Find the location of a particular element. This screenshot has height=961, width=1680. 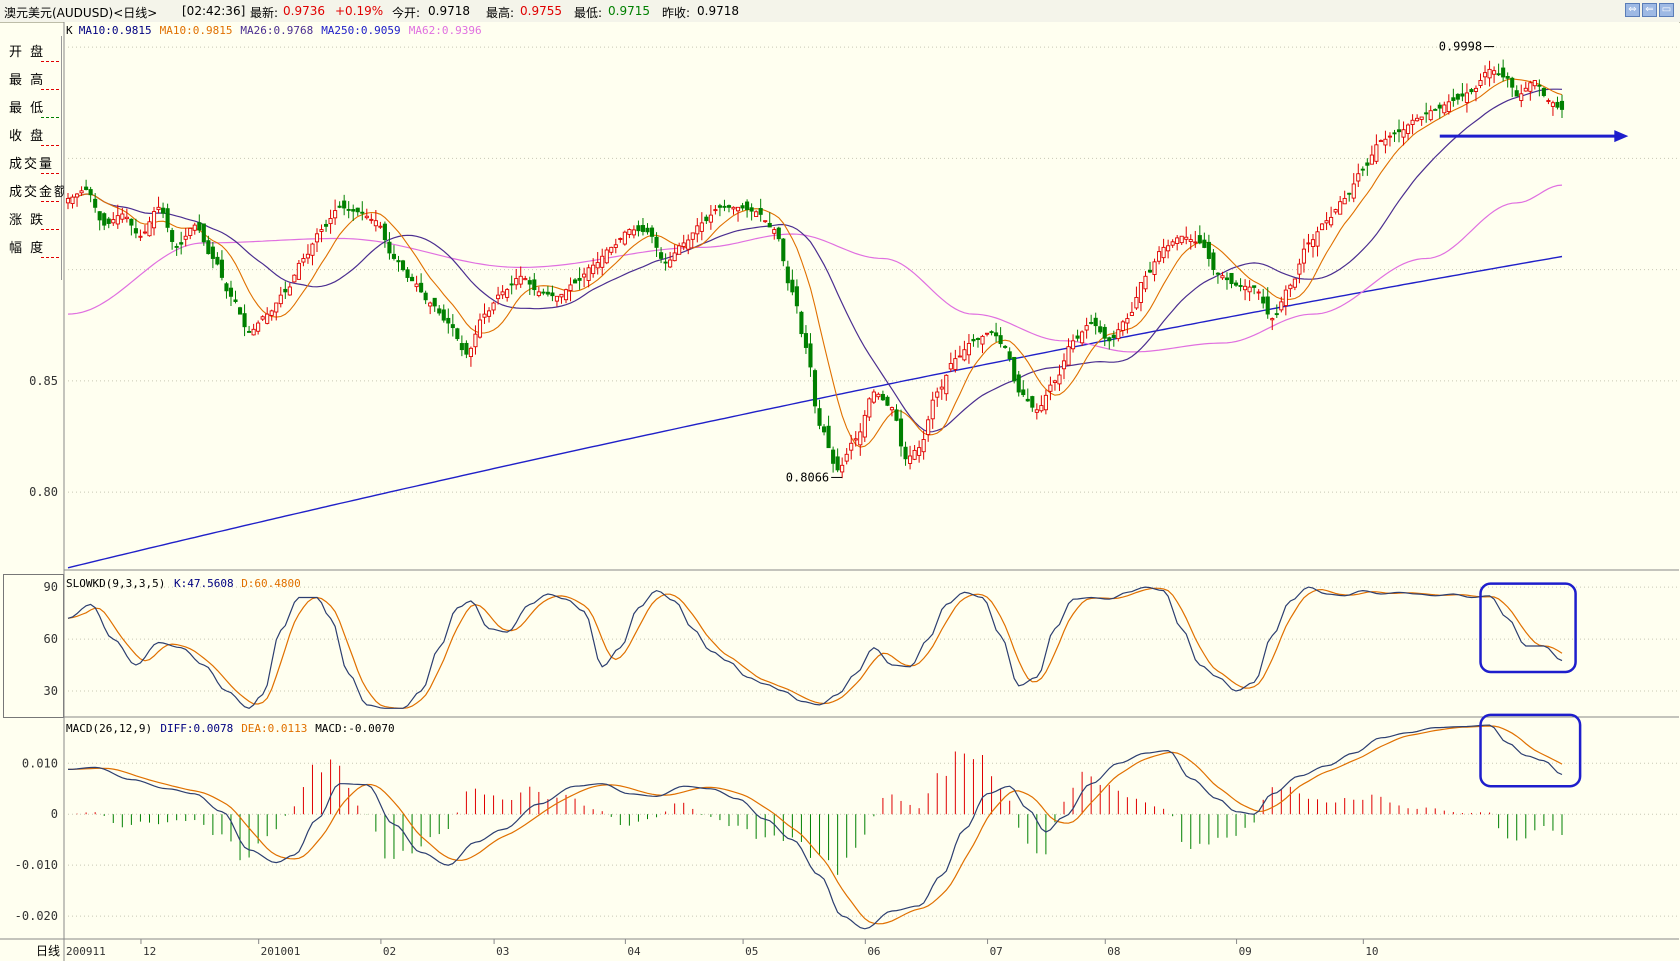

restore-icon: ⇔ is located at coordinates (1632, 10).